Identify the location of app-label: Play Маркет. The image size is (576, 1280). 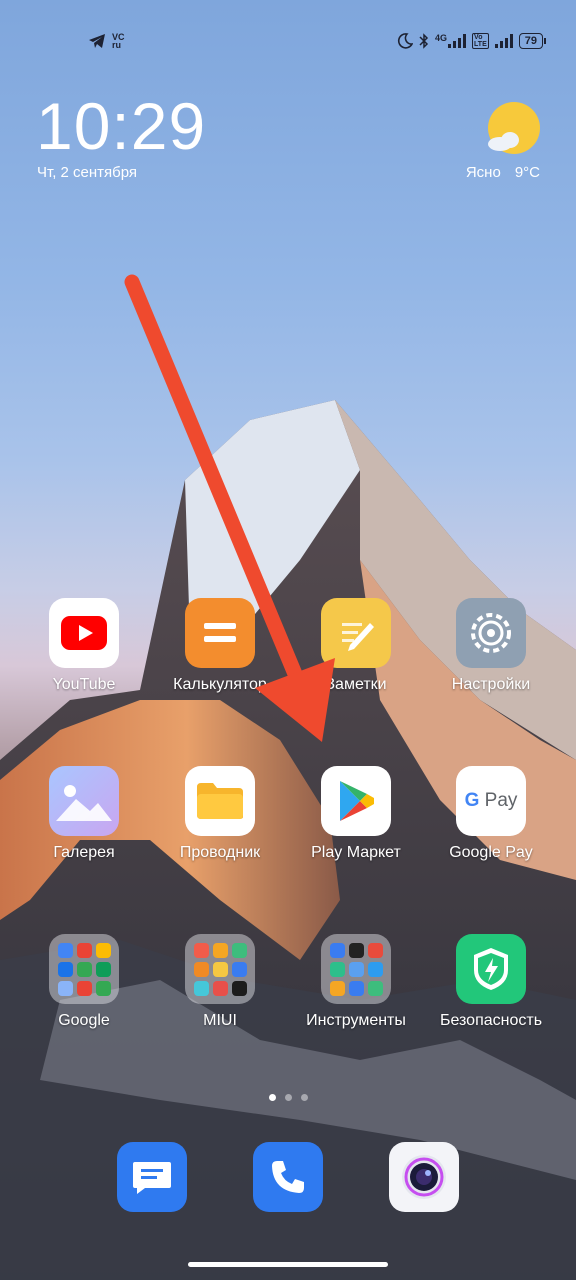
(356, 852).